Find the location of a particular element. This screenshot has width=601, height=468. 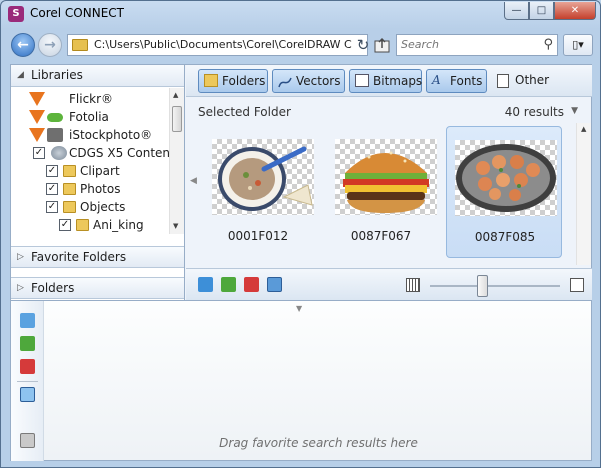

folders-header: ▷ Folders is located at coordinates (97, 288).